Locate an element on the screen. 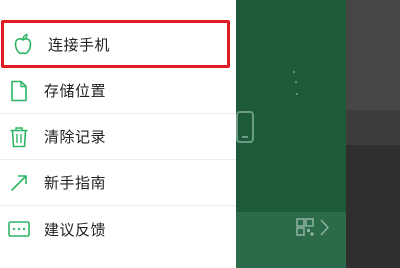  apple-icon is located at coordinates (23, 44).